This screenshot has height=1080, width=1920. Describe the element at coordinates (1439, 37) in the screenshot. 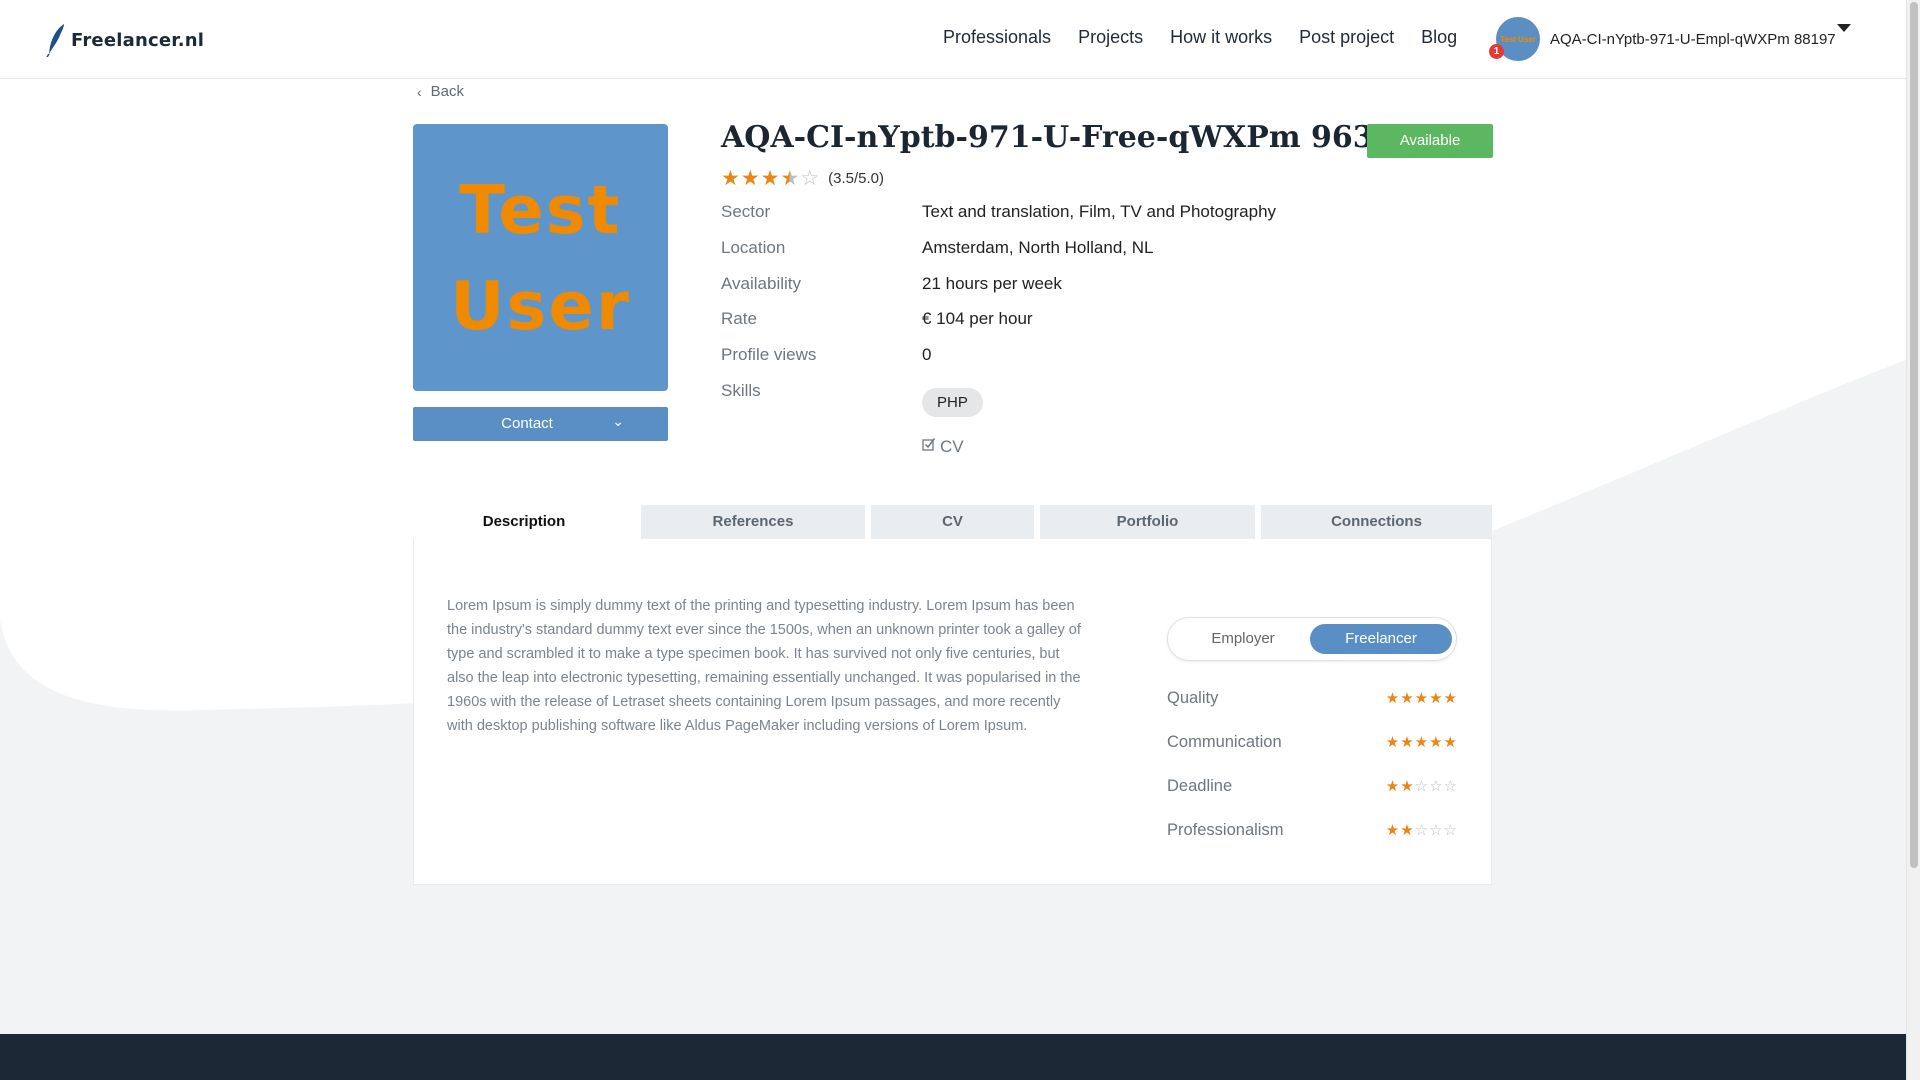

I see `nav-blog: Blog` at that location.